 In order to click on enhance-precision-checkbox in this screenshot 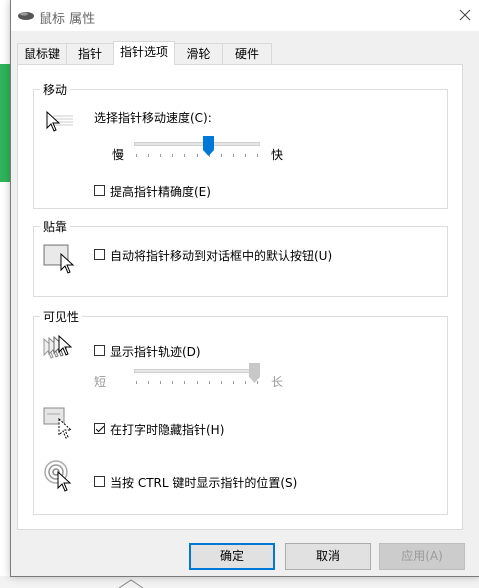, I will do `click(99, 190)`.